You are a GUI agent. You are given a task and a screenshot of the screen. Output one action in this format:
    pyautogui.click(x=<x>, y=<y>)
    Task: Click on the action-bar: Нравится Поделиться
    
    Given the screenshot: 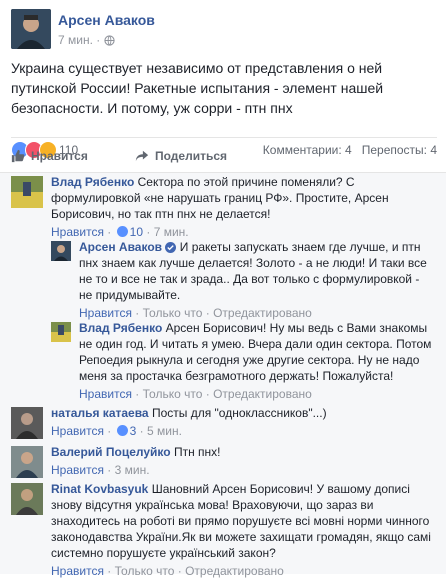 What is the action you would take?
    pyautogui.click(x=224, y=157)
    